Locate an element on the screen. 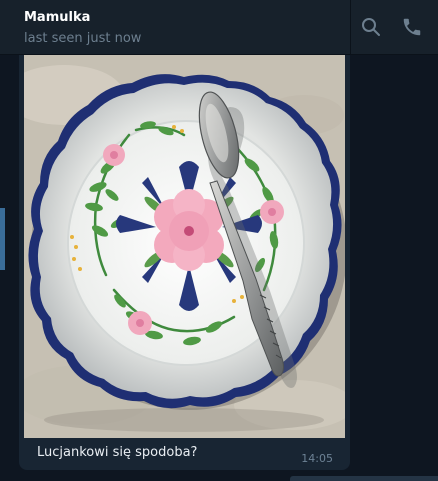 This screenshot has width=438, height=481. phone-icon is located at coordinates (412, 27).